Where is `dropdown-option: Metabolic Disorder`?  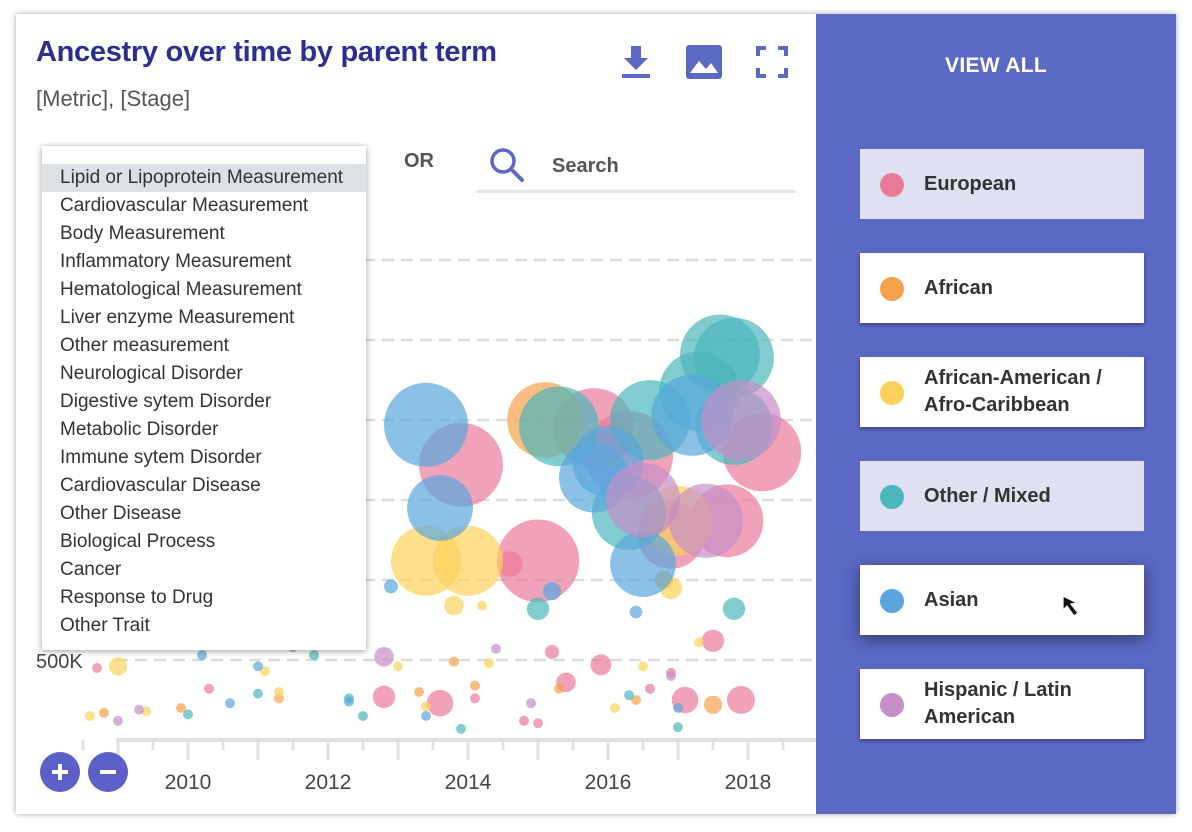
dropdown-option: Metabolic Disorder is located at coordinates (204, 430).